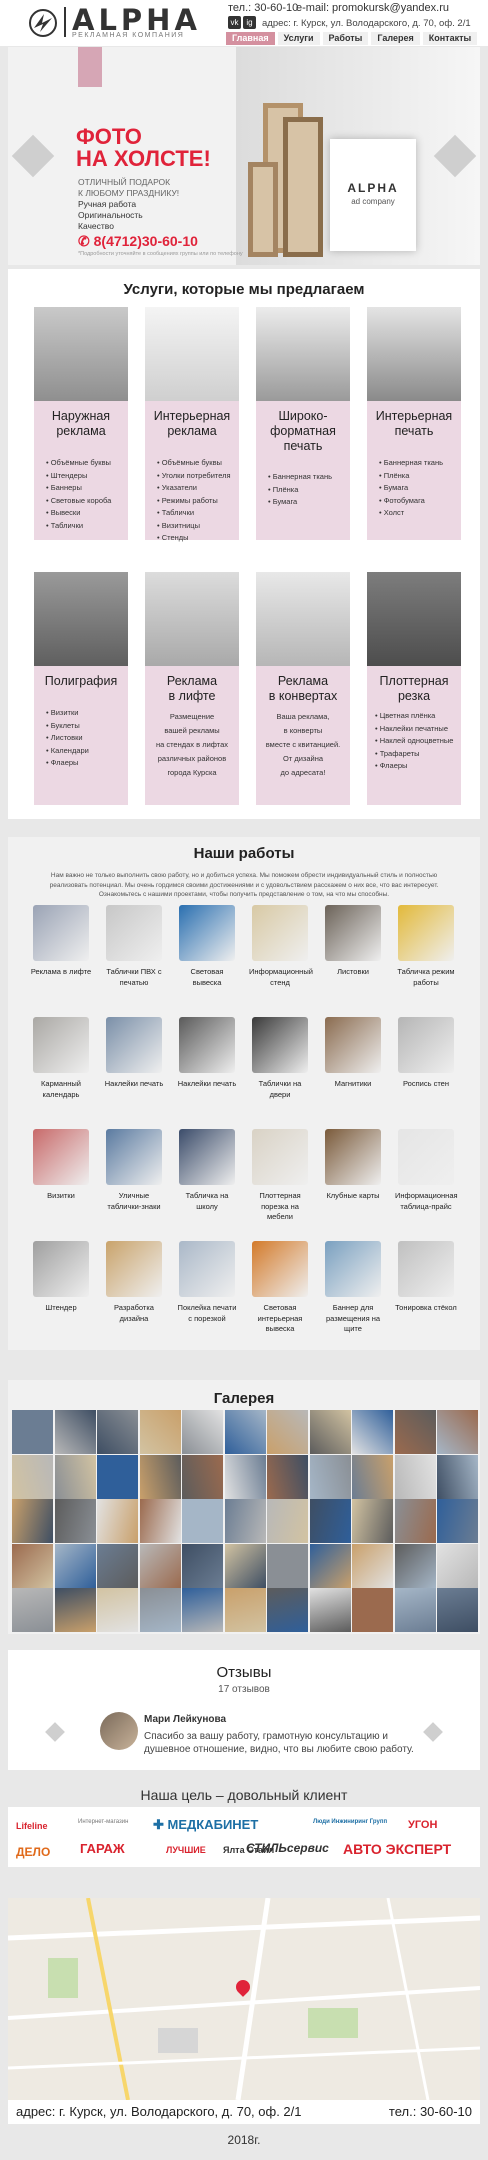  I want to click on partner-logo: УГОН, so click(422, 1825).